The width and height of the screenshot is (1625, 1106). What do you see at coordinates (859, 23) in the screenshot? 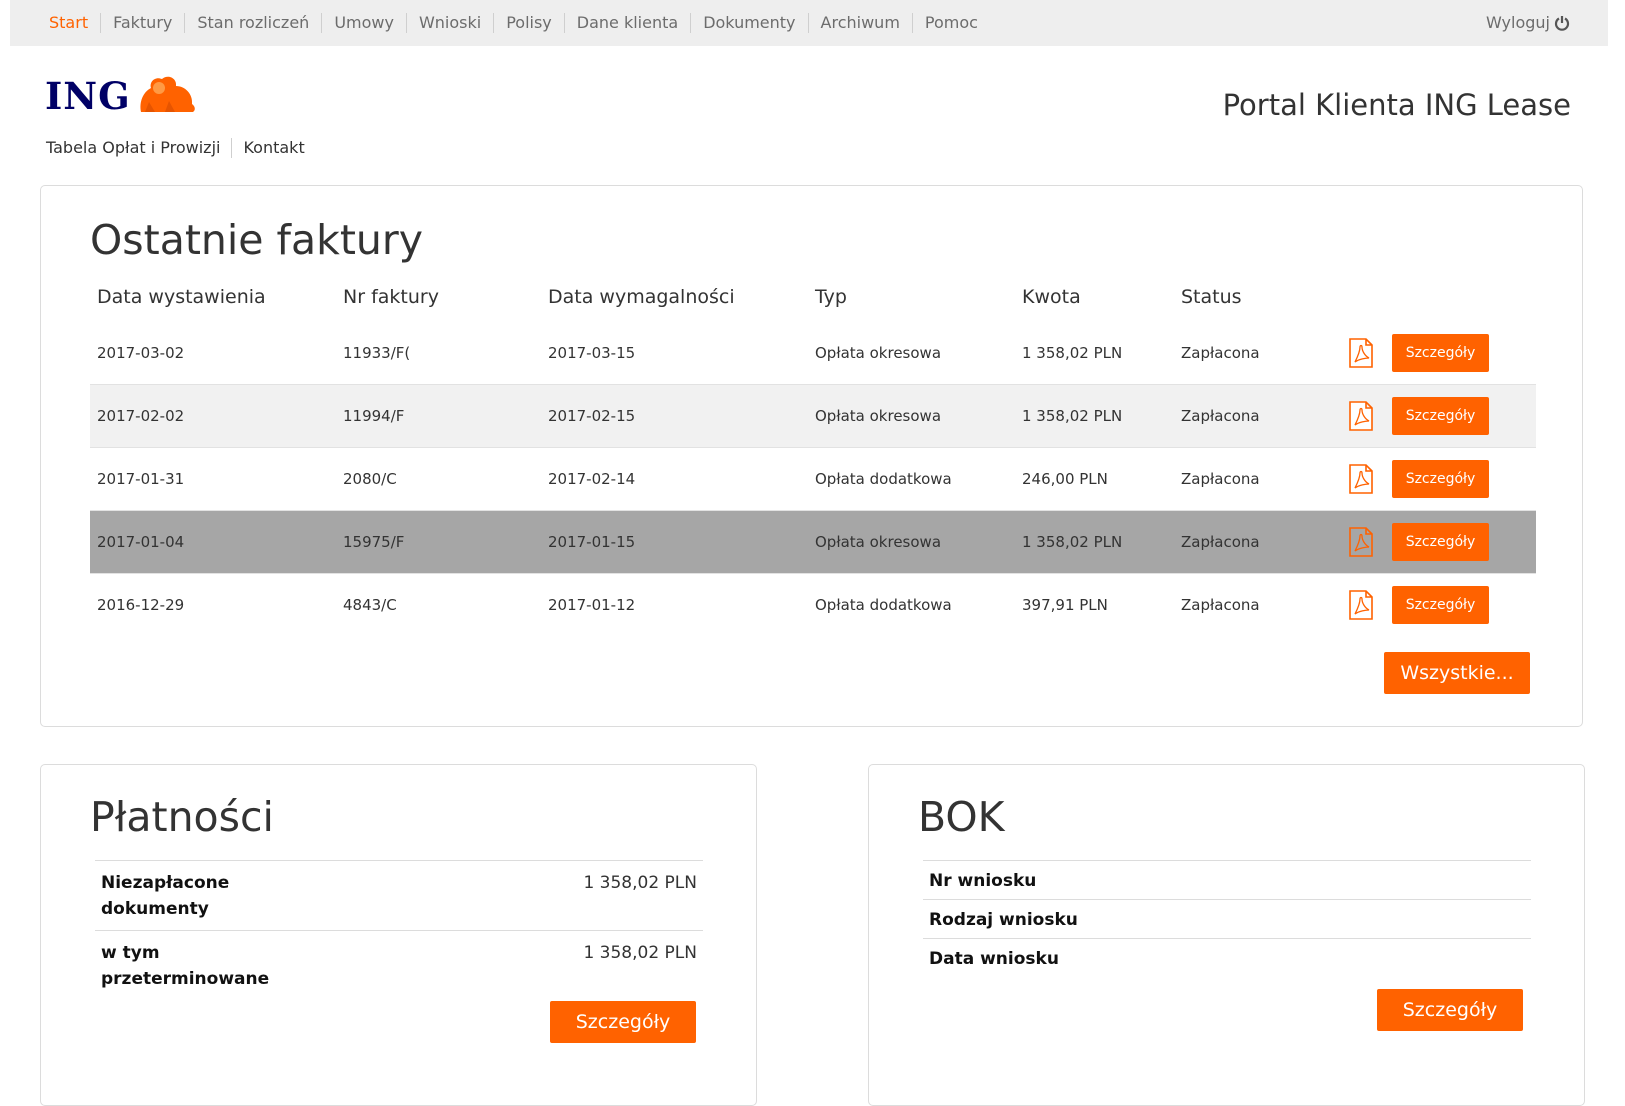
I see `nav-item-archiwum: Archiwum` at bounding box center [859, 23].